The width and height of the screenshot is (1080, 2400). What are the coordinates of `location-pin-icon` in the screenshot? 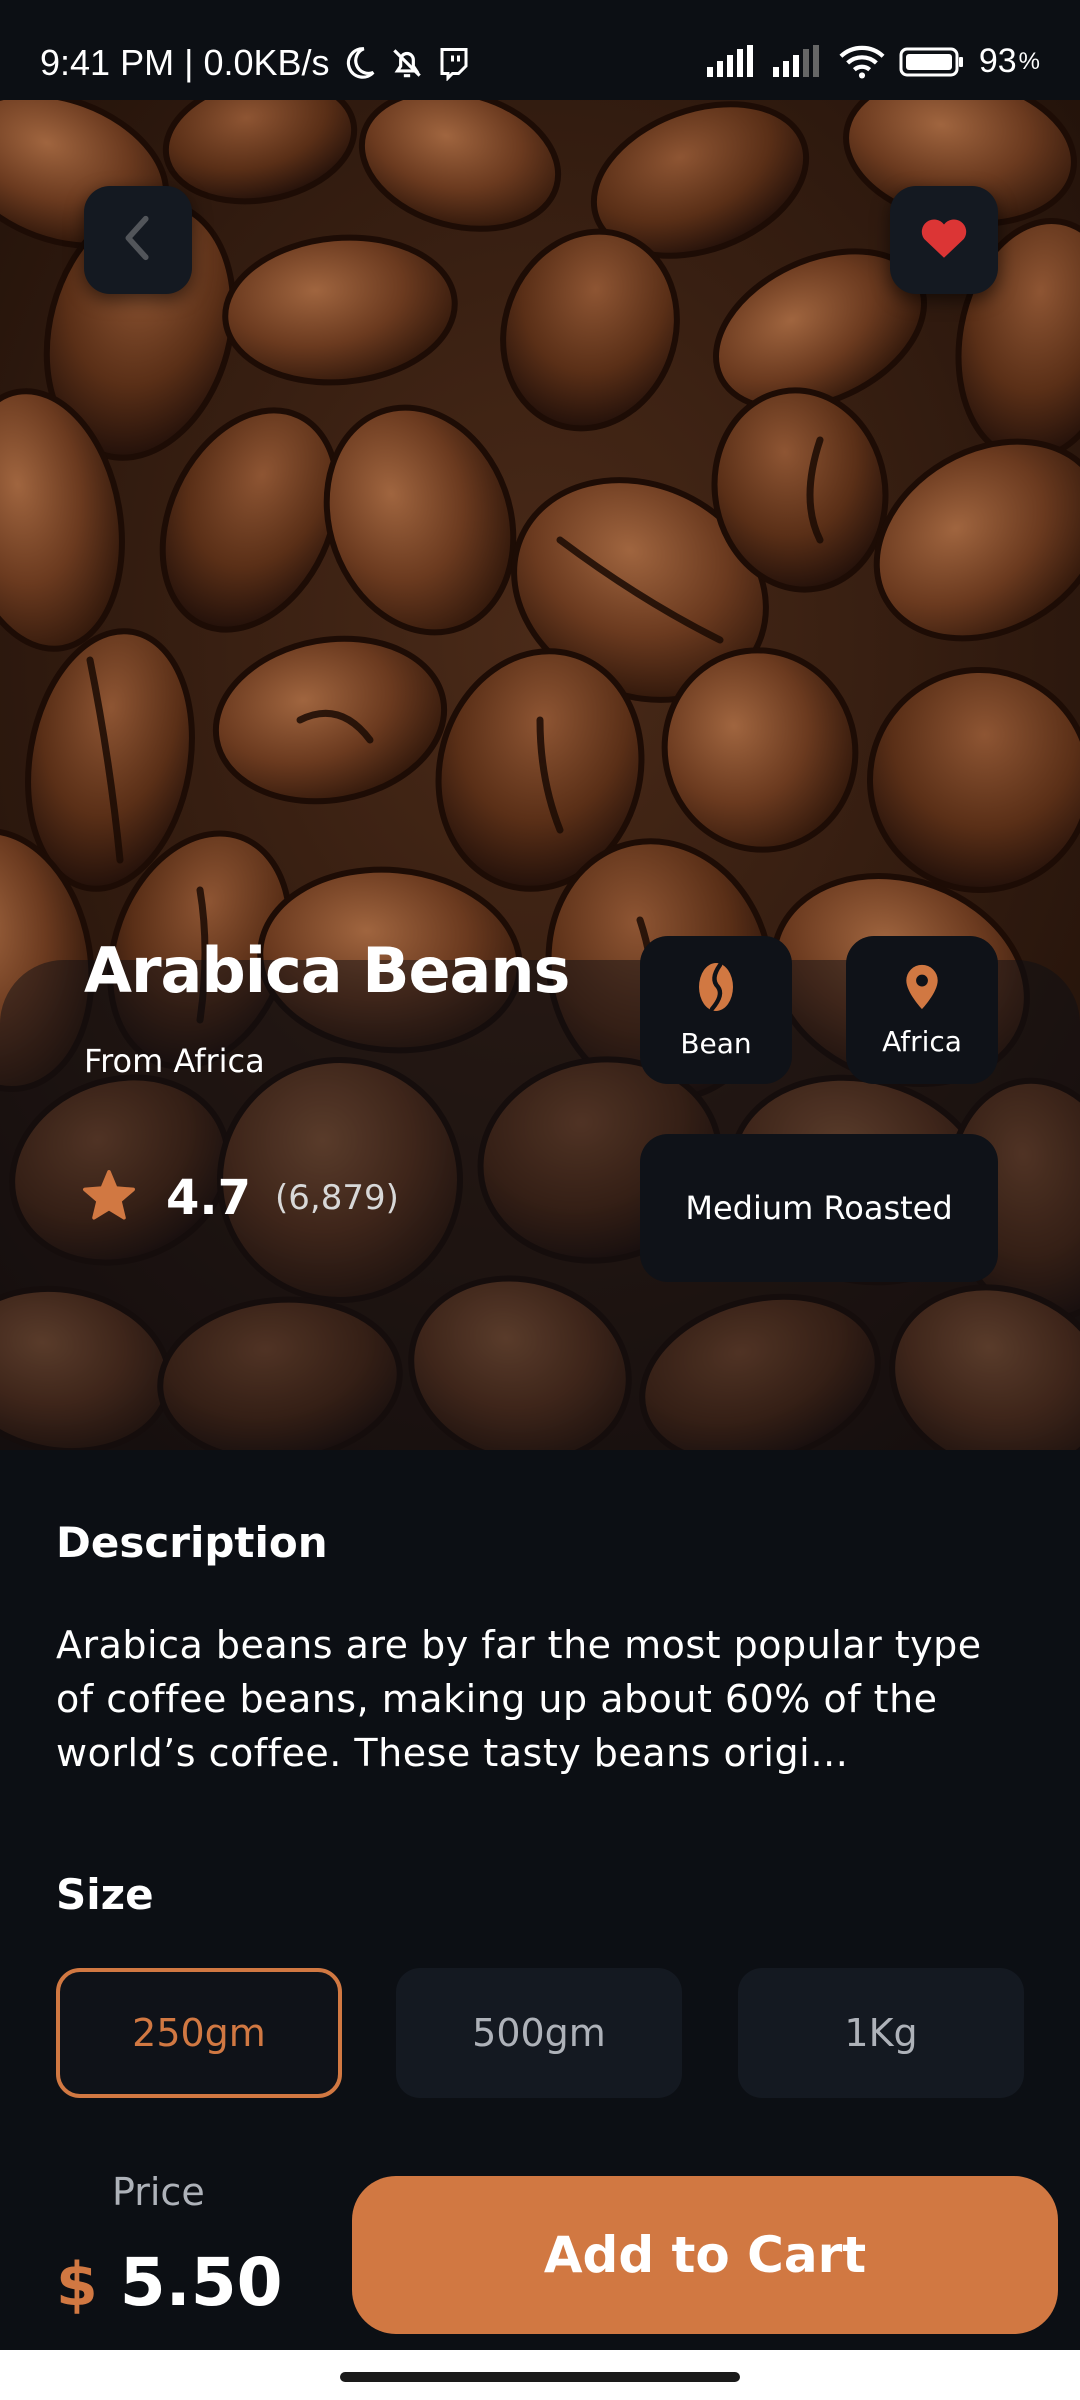 It's located at (922, 989).